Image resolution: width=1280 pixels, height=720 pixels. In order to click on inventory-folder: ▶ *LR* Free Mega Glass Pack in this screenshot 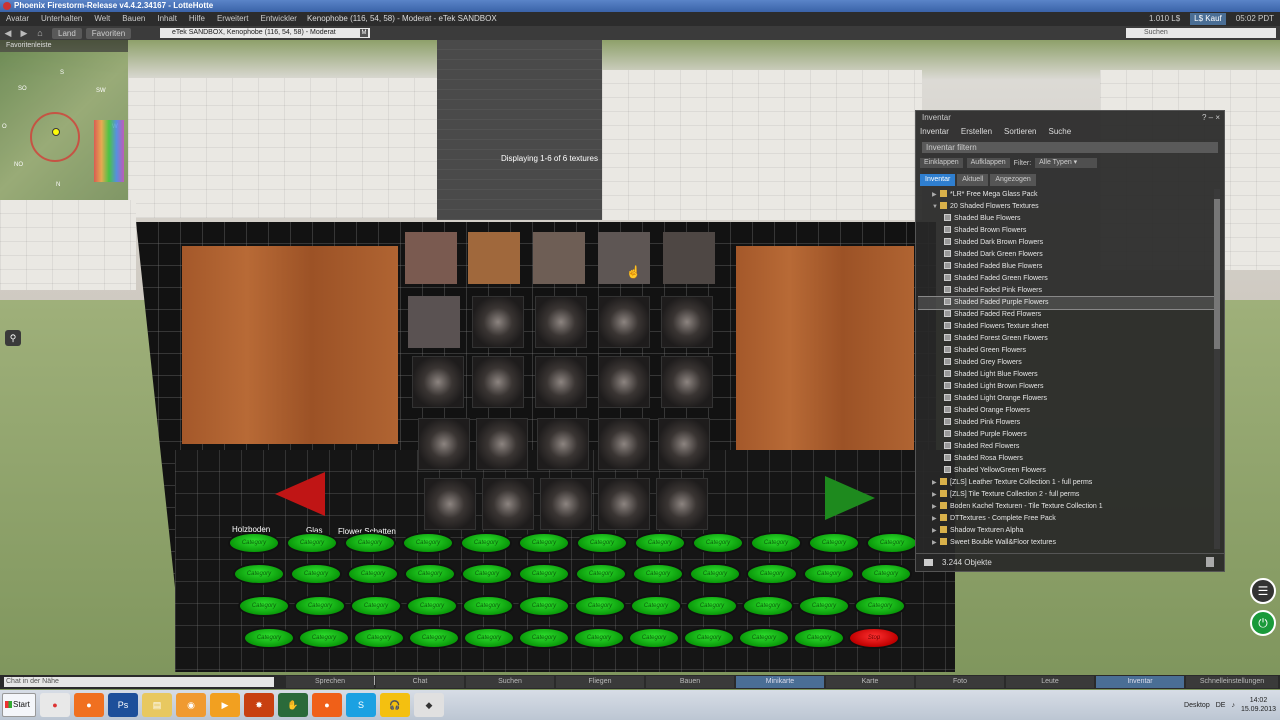, I will do `click(1066, 195)`.